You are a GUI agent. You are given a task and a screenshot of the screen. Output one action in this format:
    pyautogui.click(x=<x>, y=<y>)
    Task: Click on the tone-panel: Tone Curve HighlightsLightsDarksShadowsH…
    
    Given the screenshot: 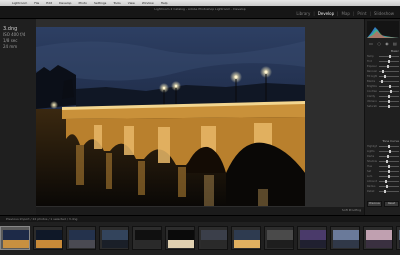 What is the action you would take?
    pyautogui.click(x=383, y=166)
    